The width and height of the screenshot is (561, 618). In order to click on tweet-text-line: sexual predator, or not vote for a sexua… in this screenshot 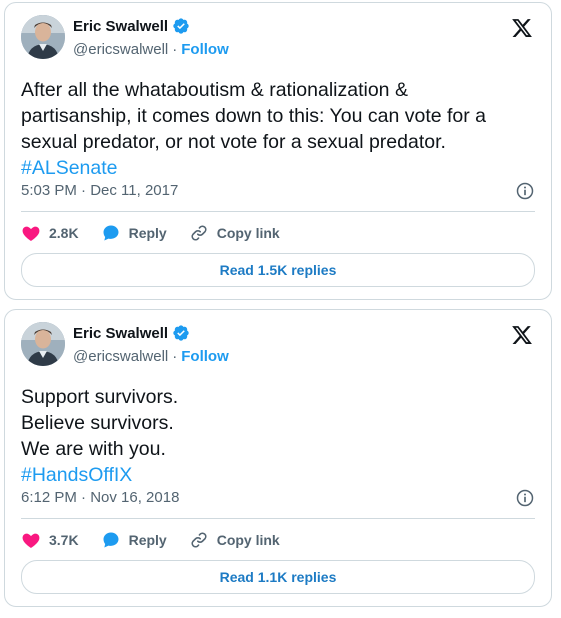, I will do `click(233, 142)`.